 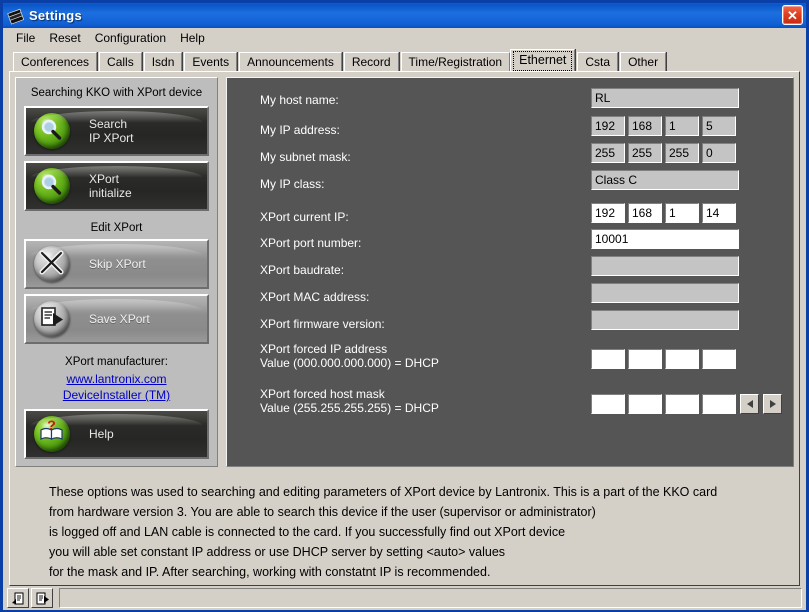 What do you see at coordinates (64, 38) in the screenshot?
I see `menu-item-reset: Reset` at bounding box center [64, 38].